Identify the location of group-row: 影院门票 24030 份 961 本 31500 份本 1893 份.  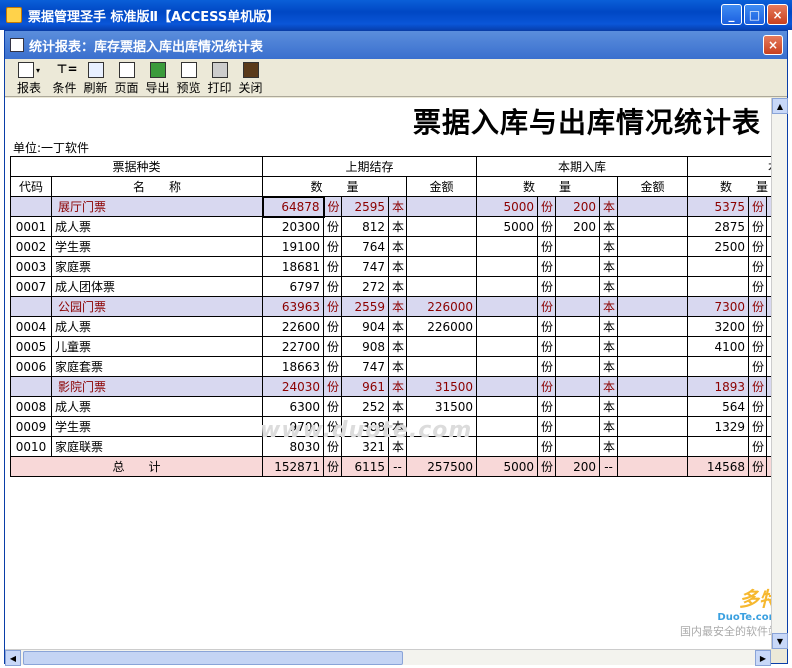
(396, 386).